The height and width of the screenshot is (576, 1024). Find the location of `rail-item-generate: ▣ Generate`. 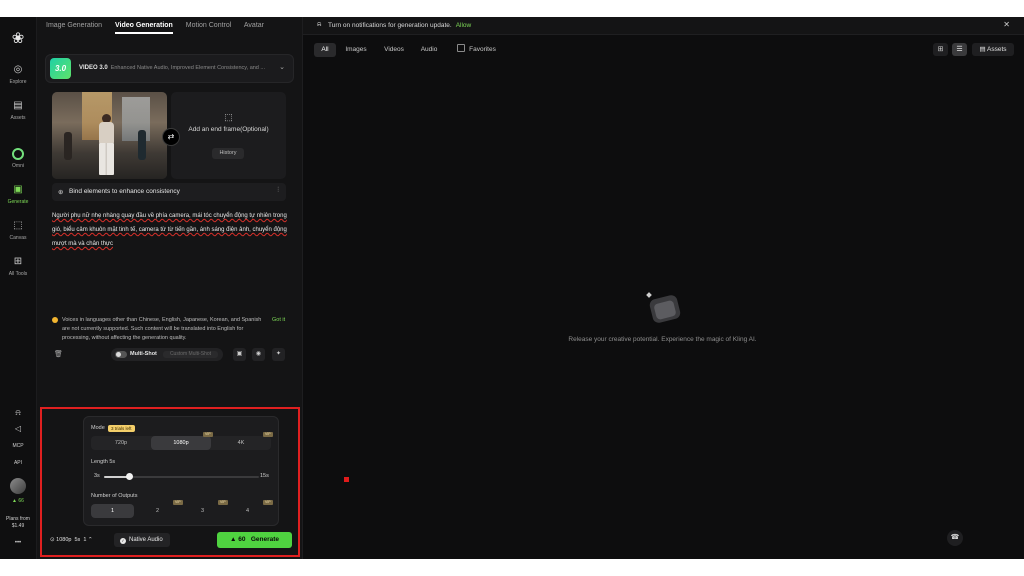

rail-item-generate: ▣ Generate is located at coordinates (18, 194).